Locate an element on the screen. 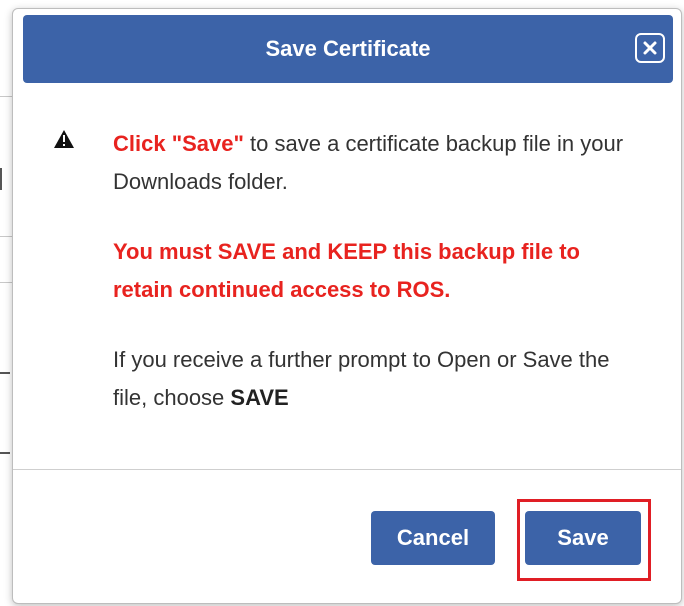 Image resolution: width=684 pixels, height=606 pixels. dialog-titlebar: Save Certificate is located at coordinates (348, 49).